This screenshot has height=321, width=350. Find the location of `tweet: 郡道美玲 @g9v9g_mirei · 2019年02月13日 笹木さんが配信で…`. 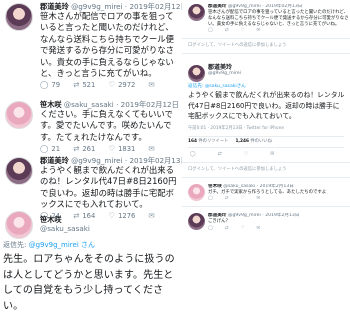

tweet: 郡道美玲 @g9v9g_mirei · 2019年02月13日 笹木さんが配信で… is located at coordinates (266, 17).